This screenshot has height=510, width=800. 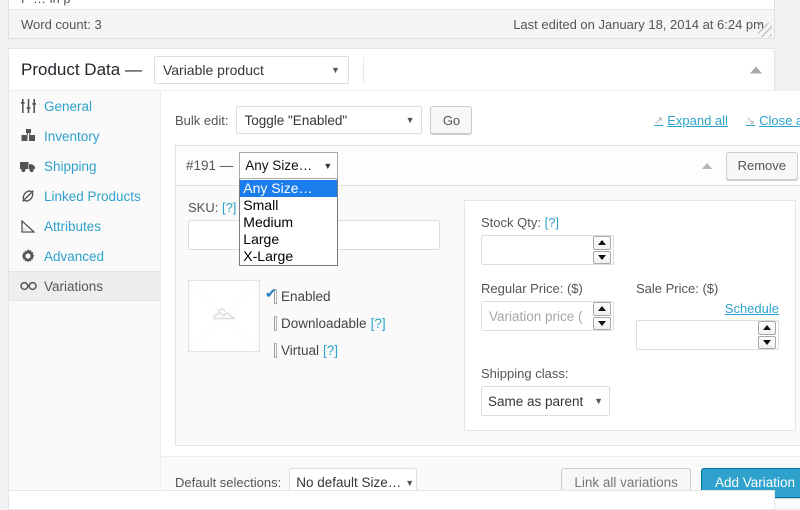 What do you see at coordinates (271, 295) in the screenshot?
I see `enabled-checkbox` at bounding box center [271, 295].